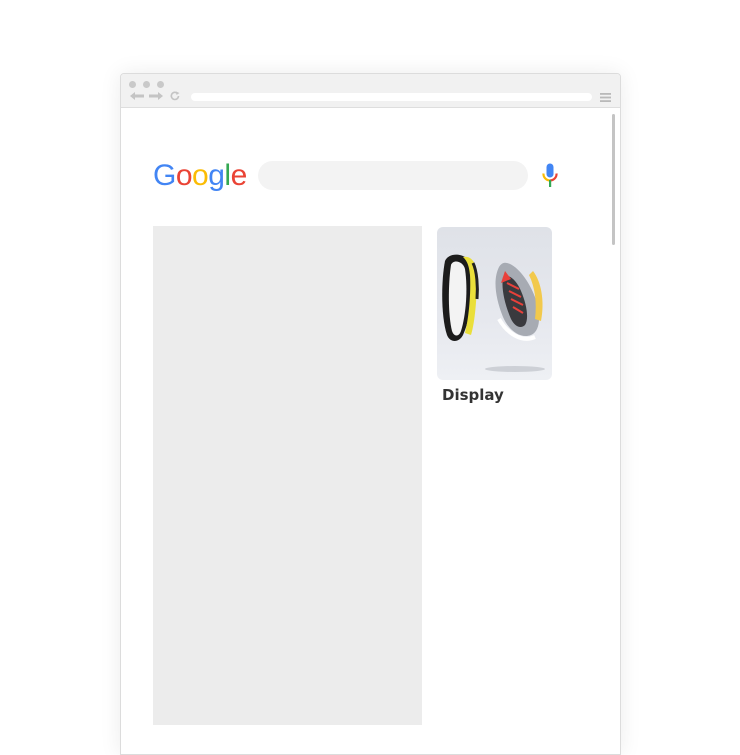  What do you see at coordinates (175, 96) in the screenshot?
I see `reload-icon` at bounding box center [175, 96].